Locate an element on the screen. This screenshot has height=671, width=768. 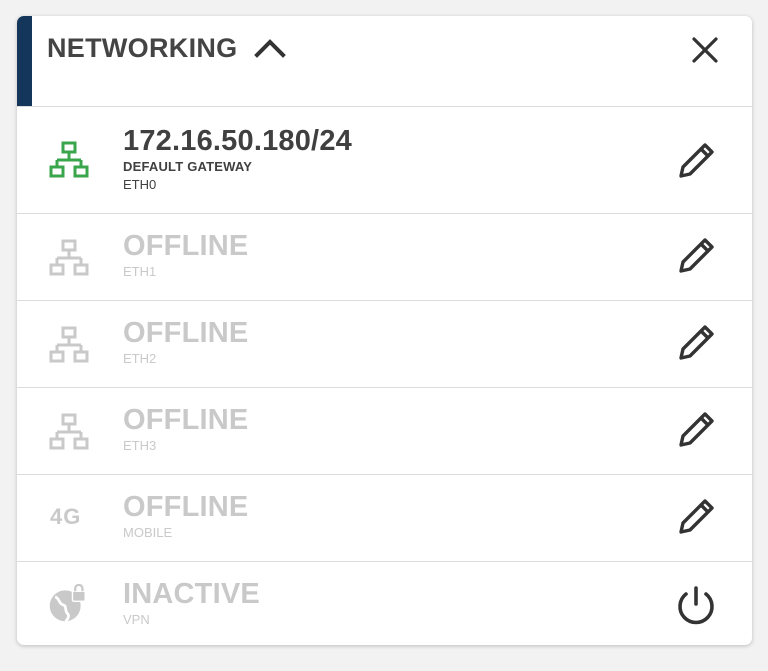
interface-name: ETH1 is located at coordinates (140, 271).